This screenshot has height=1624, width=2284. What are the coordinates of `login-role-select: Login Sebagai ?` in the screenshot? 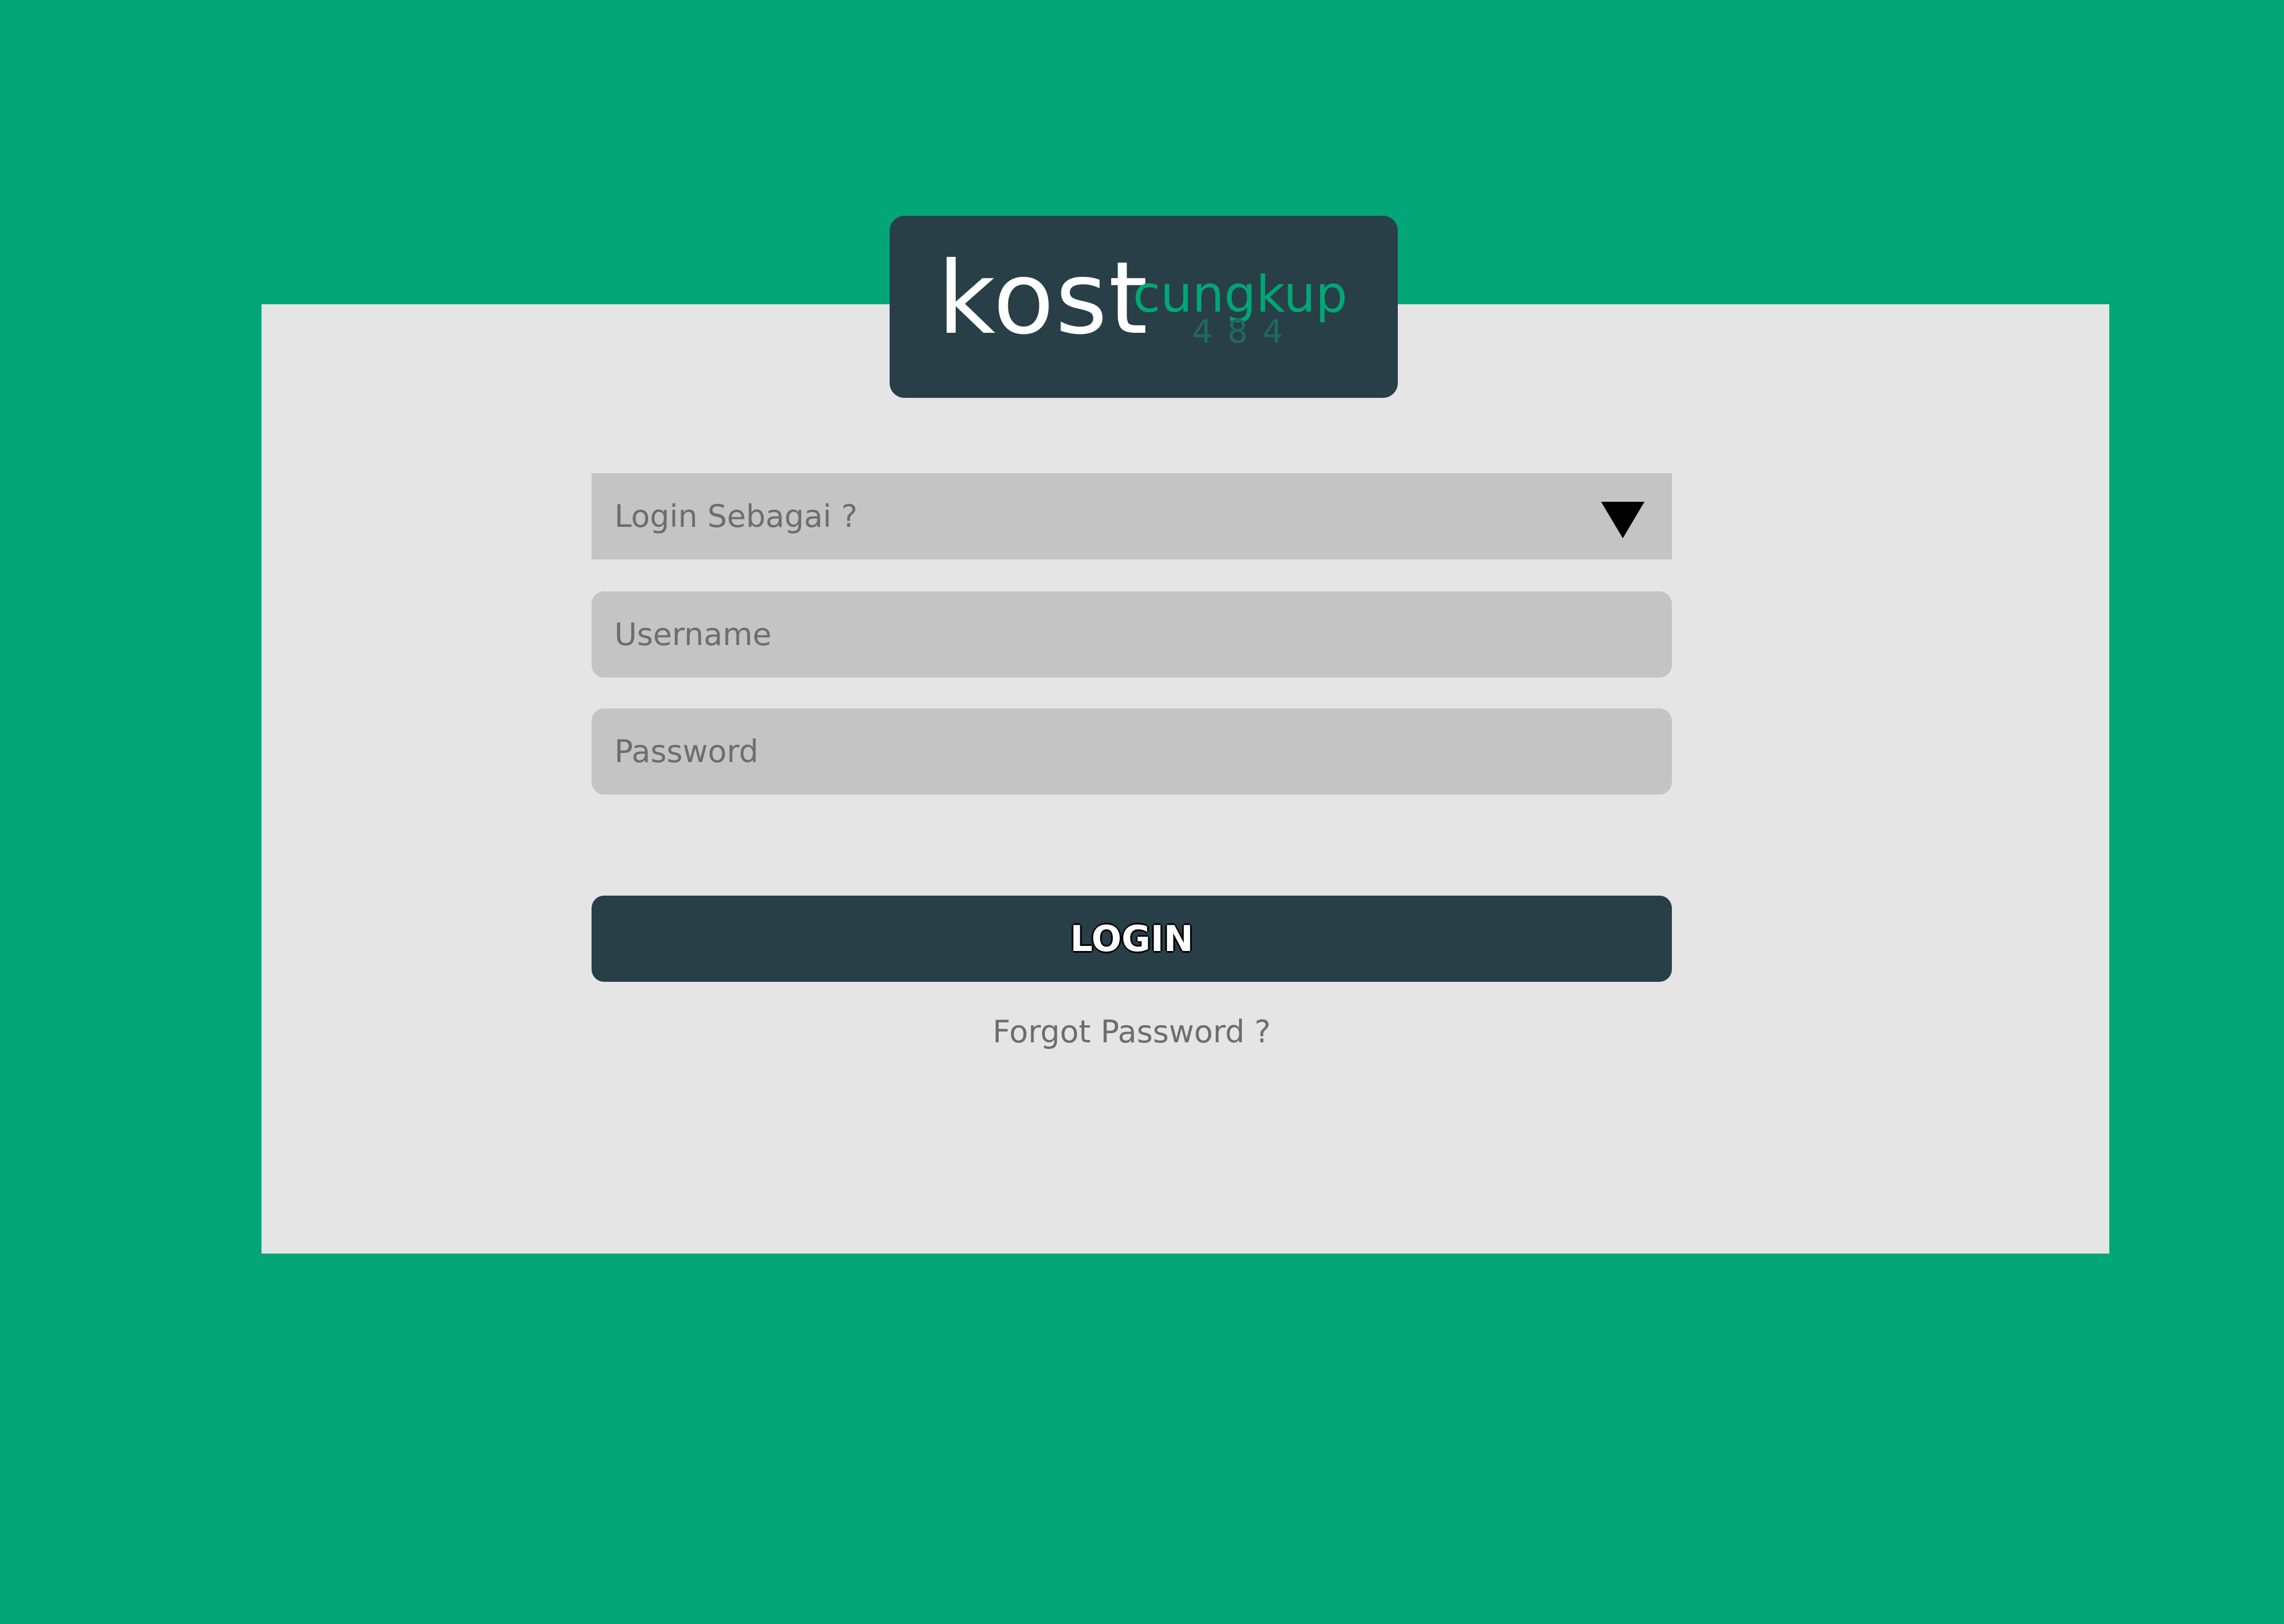 It's located at (1132, 516).